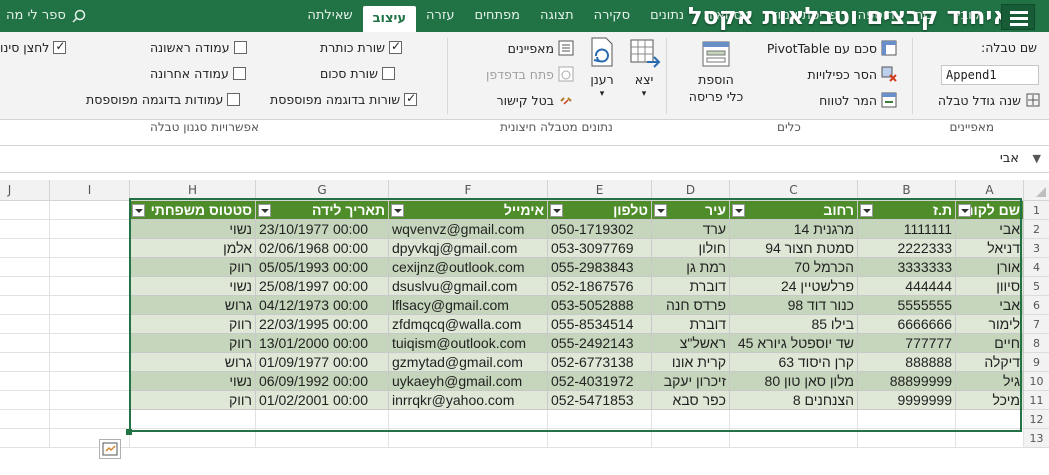 The image size is (1049, 475). What do you see at coordinates (691, 381) in the screenshot?
I see `table-cell: זיכרון יעקב` at bounding box center [691, 381].